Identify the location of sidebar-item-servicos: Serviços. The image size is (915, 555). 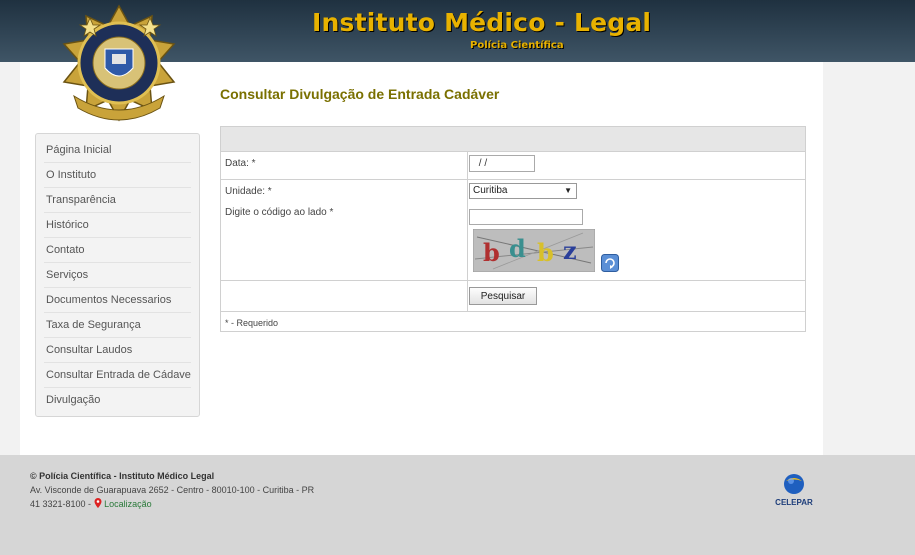
(117, 275).